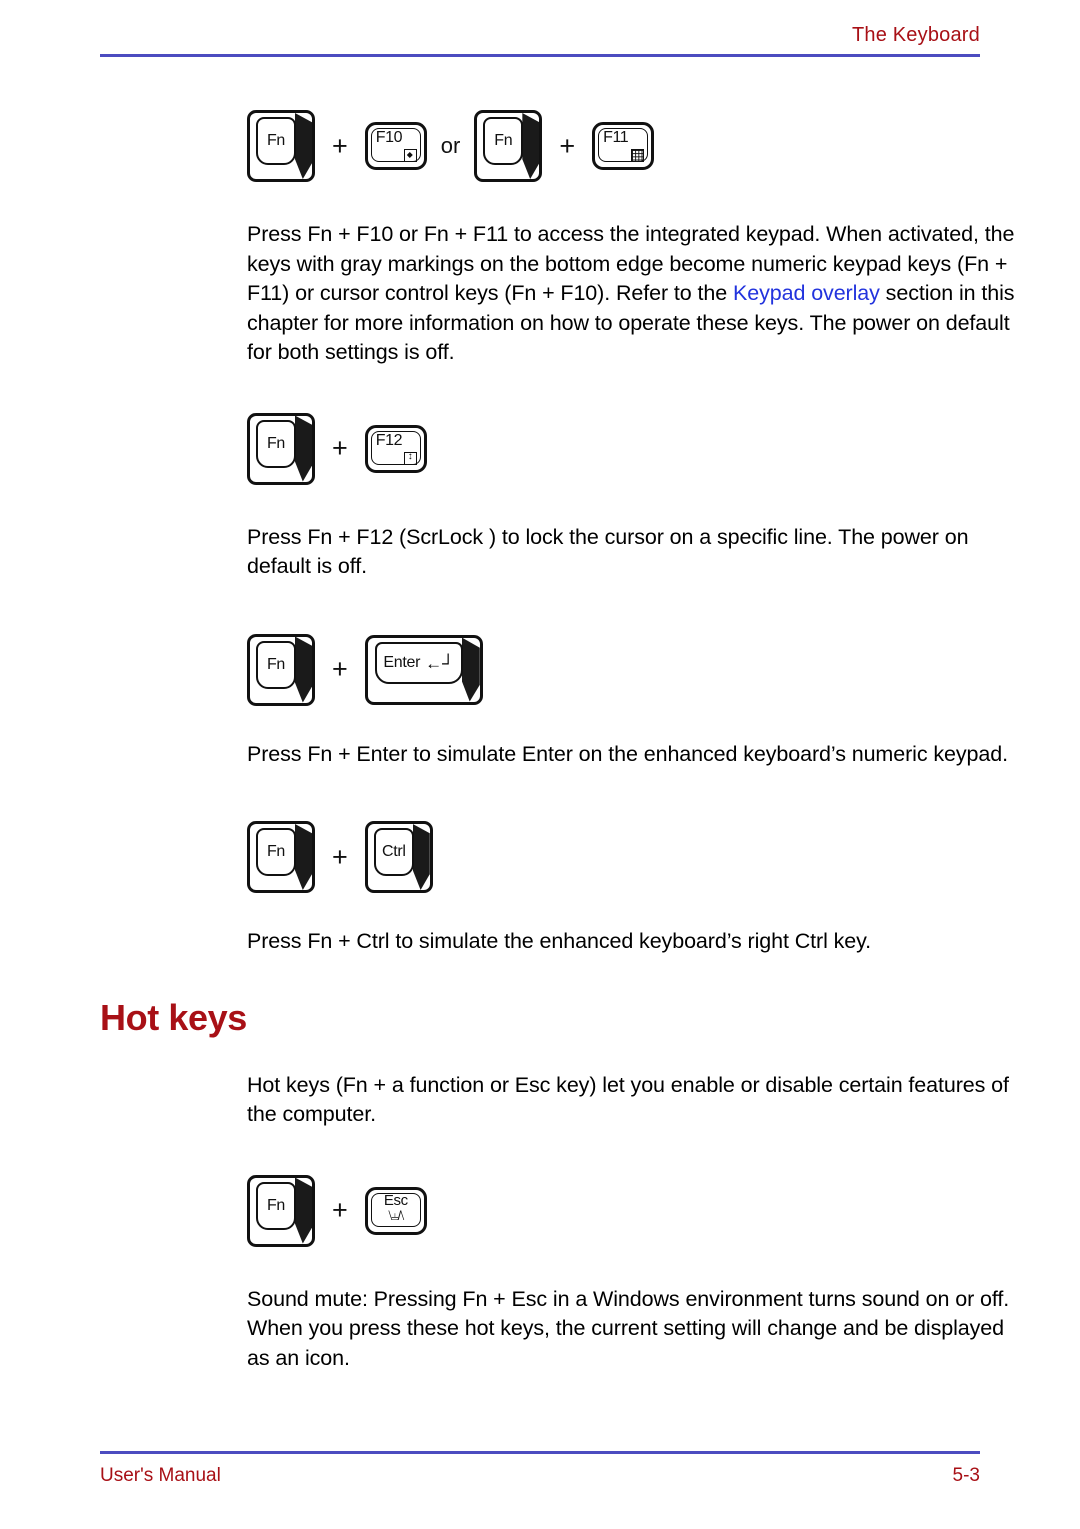 The width and height of the screenshot is (1080, 1529). Describe the element at coordinates (393, 851) in the screenshot. I see `key-label: Ctrl` at that location.